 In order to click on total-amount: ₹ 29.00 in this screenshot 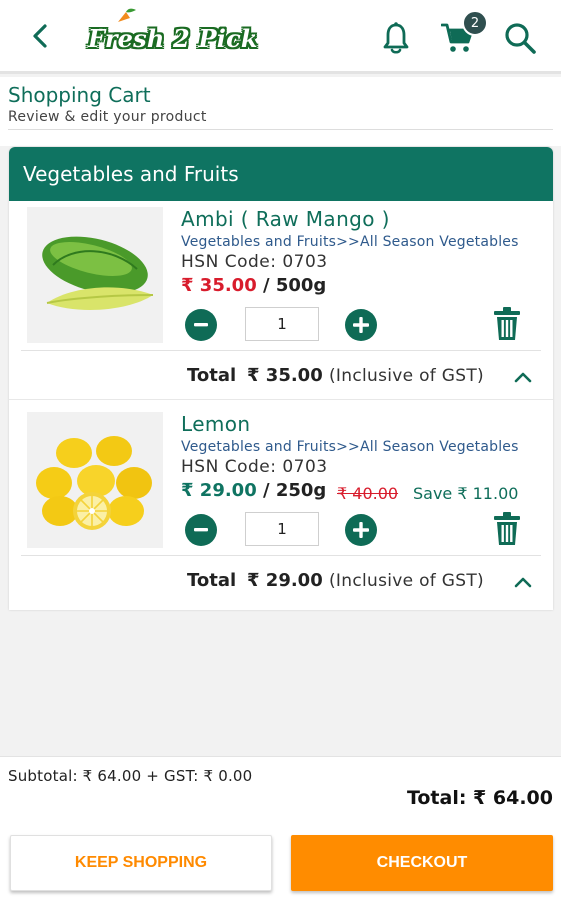, I will do `click(285, 580)`.